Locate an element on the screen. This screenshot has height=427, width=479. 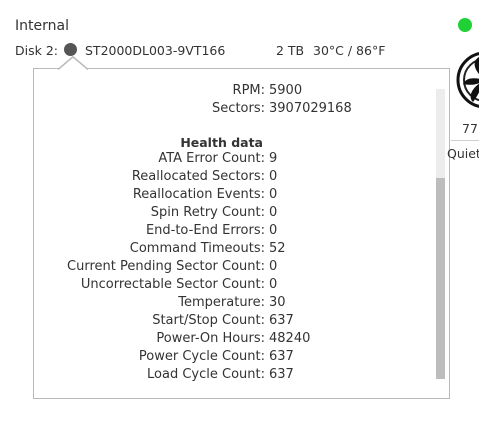
scrollbar-thumb is located at coordinates (440, 278).